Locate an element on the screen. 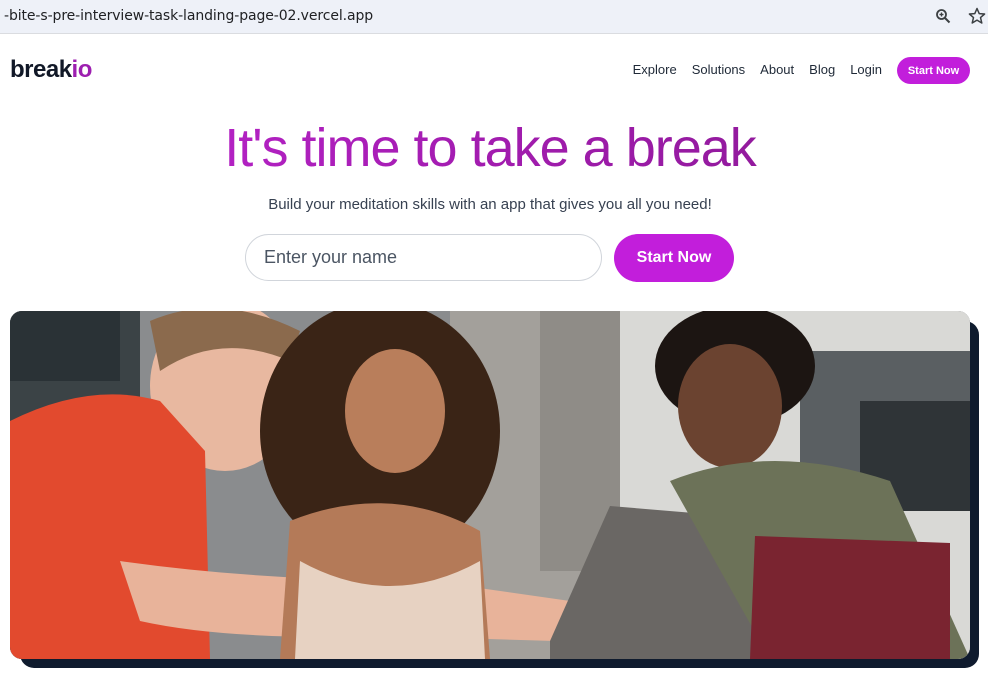  star-icon is located at coordinates (977, 16).